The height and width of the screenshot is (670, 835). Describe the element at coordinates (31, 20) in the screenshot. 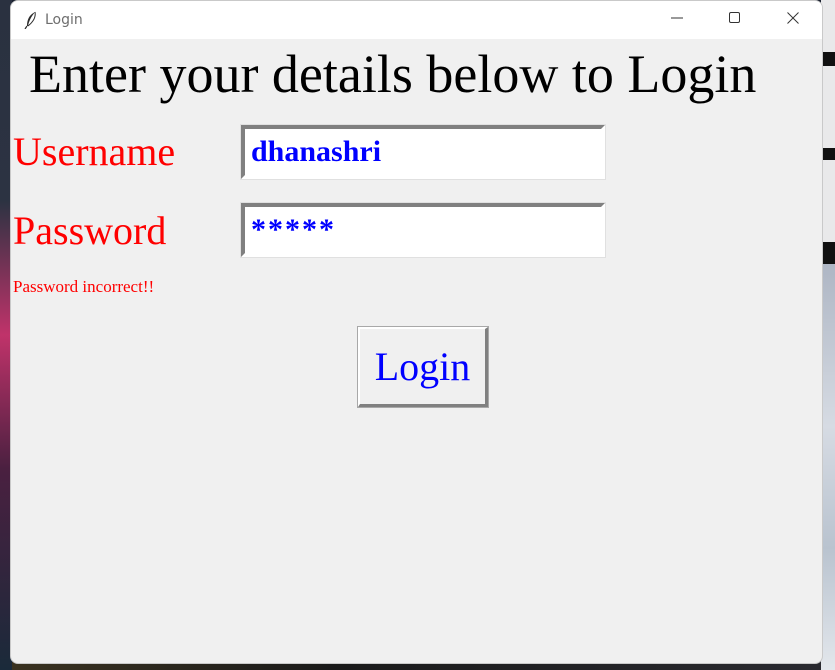

I see `feather-icon` at that location.